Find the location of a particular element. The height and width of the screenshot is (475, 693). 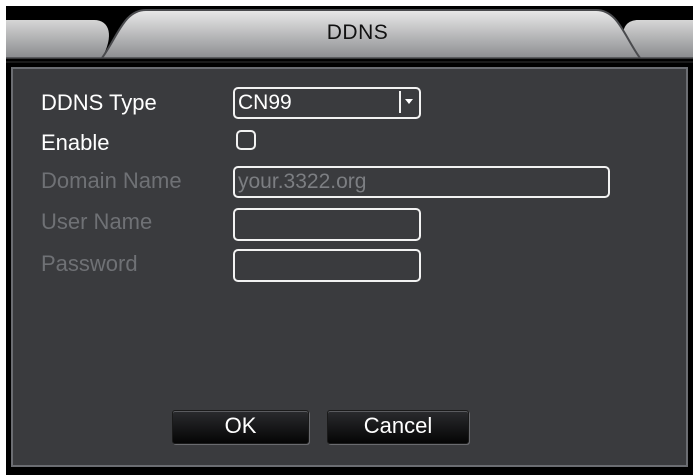

password-field is located at coordinates (327, 265).